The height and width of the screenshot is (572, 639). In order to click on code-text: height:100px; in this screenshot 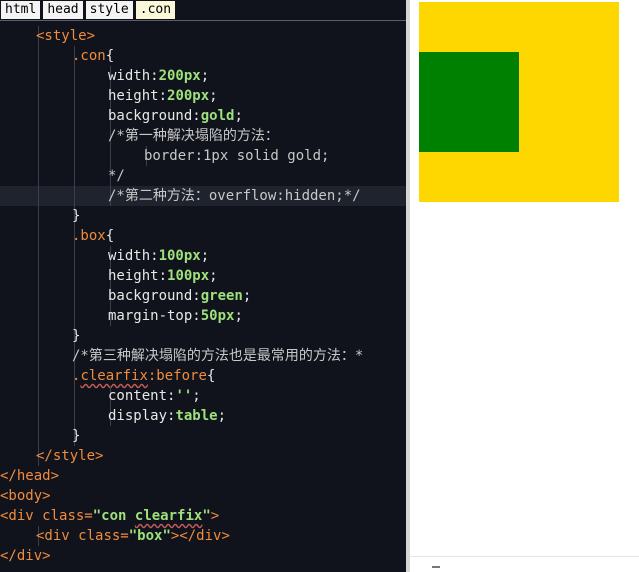, I will do `click(163, 276)`.